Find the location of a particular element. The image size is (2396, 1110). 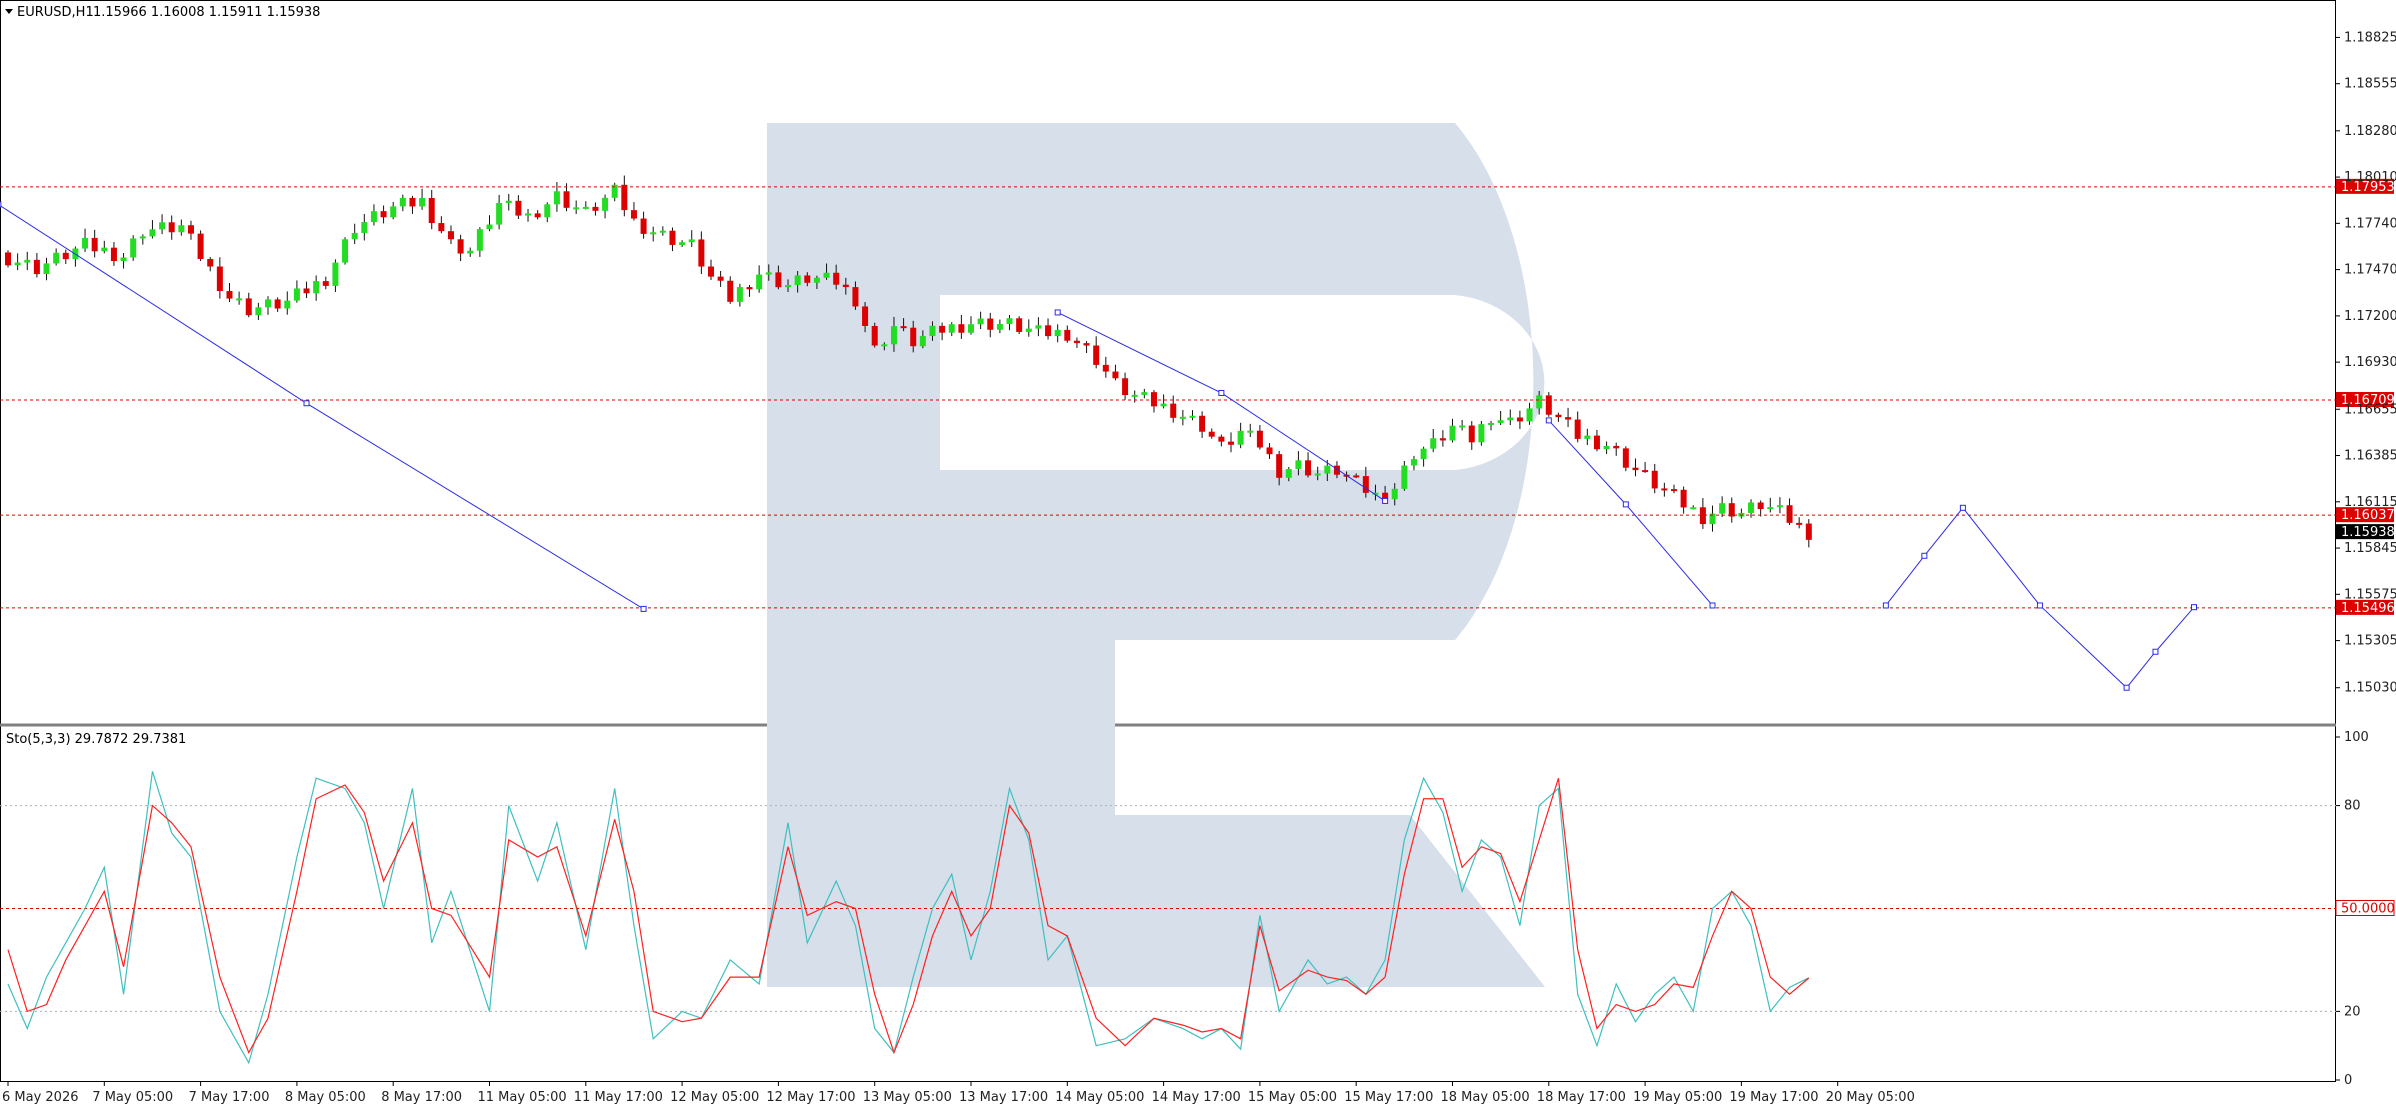

price-tick-label: 1.16115 is located at coordinates (2370, 502).